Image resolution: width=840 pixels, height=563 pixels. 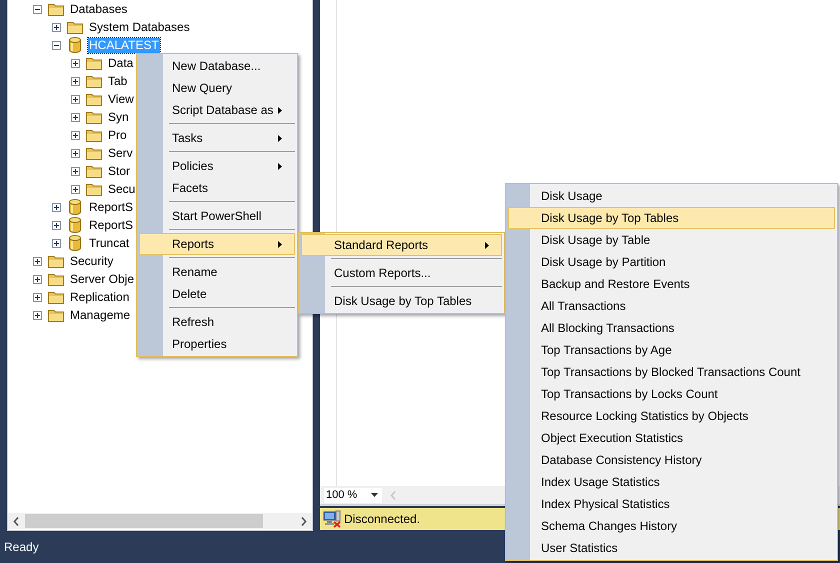 What do you see at coordinates (21, 547) in the screenshot?
I see `status-text: Ready` at bounding box center [21, 547].